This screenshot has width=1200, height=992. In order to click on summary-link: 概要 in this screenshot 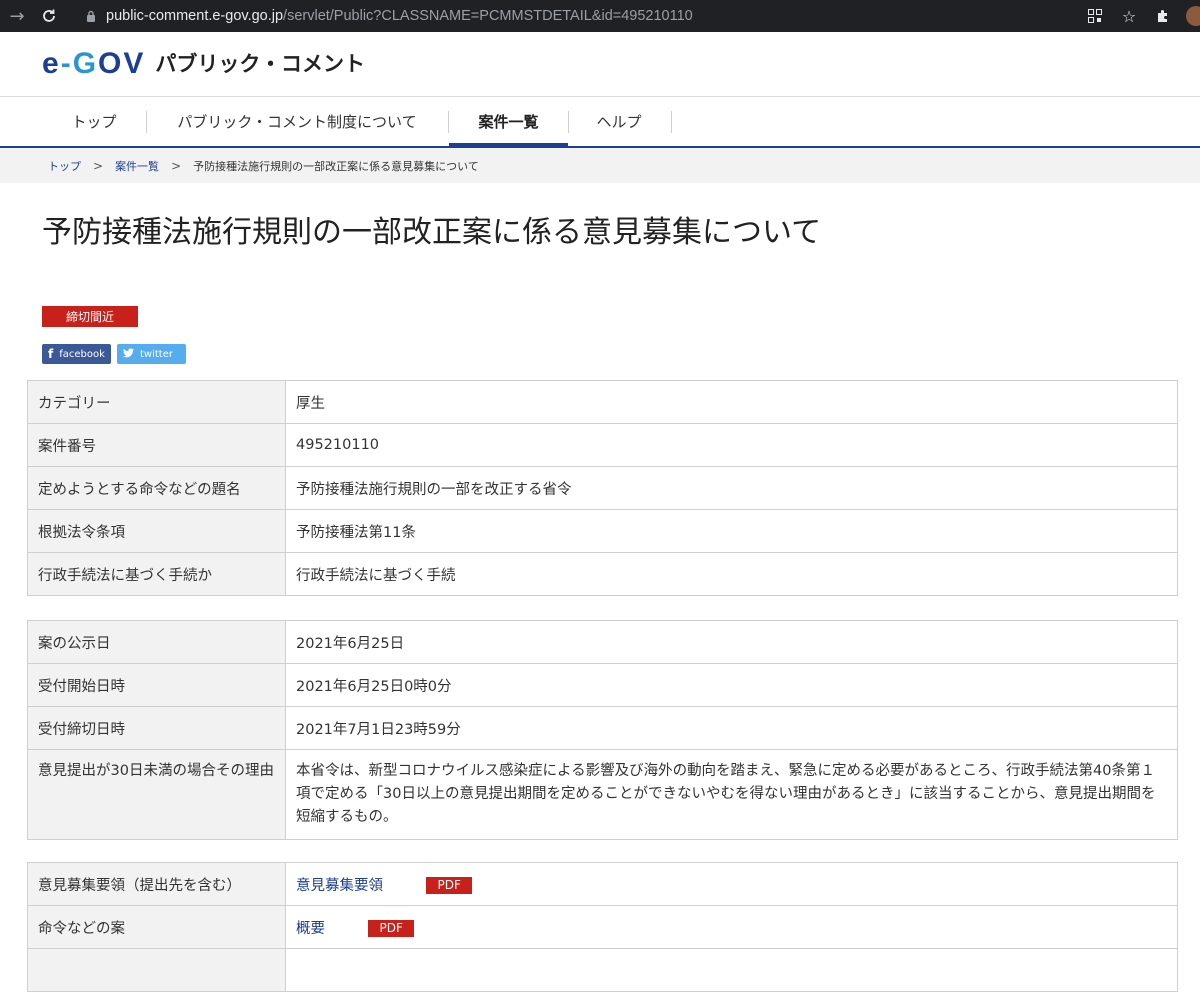, I will do `click(310, 929)`.